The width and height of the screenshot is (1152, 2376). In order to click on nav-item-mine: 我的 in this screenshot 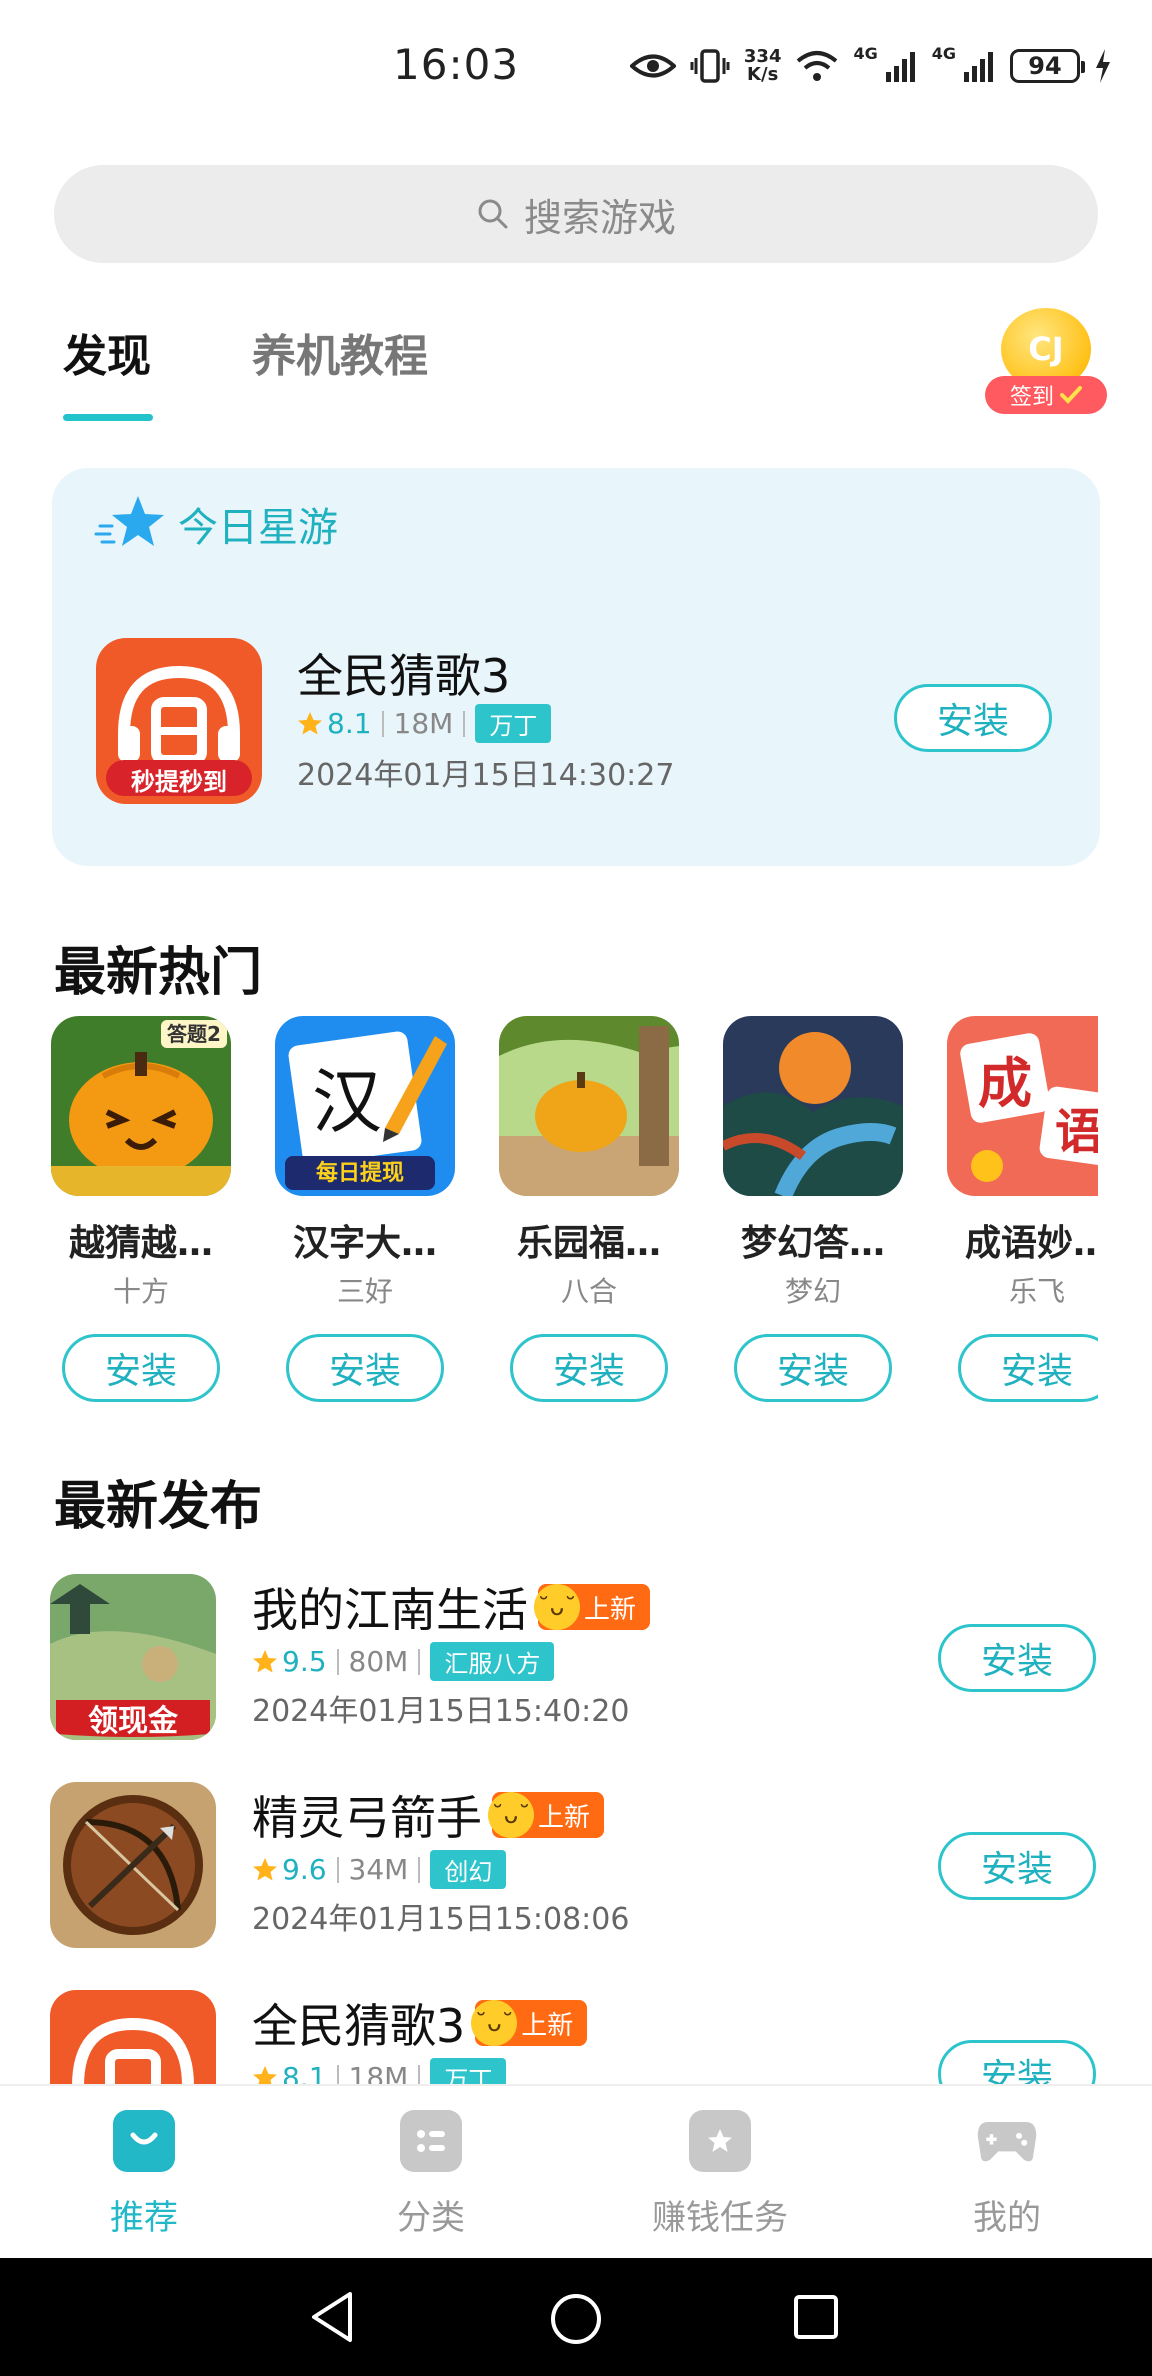, I will do `click(1007, 2174)`.